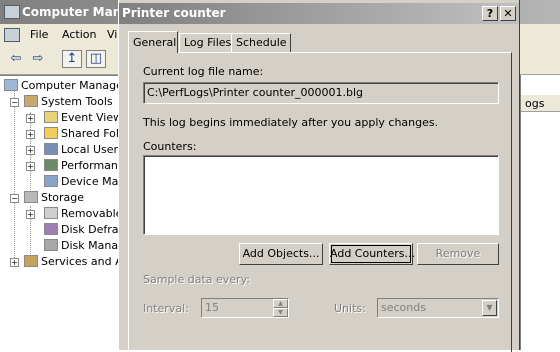 The image size is (560, 352). I want to click on close-button: ✕, so click(508, 13).